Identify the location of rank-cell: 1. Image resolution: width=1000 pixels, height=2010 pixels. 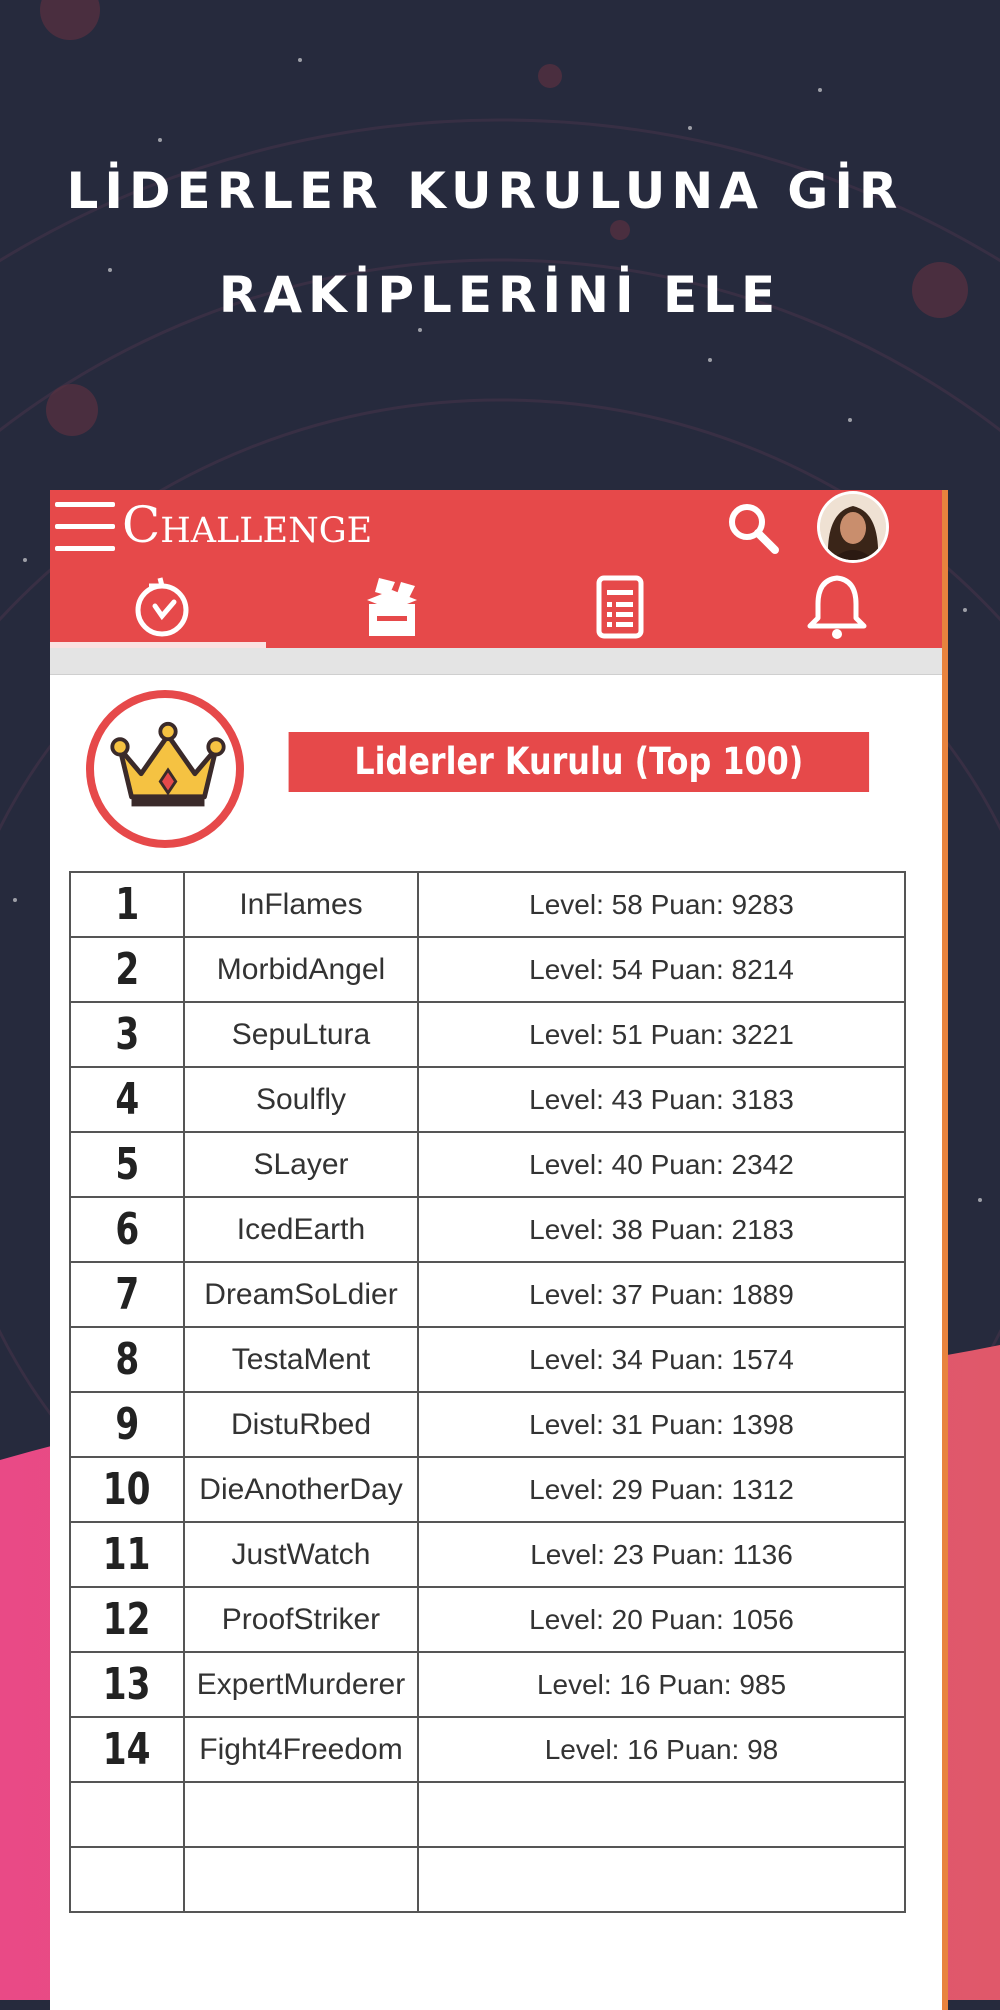
(127, 904).